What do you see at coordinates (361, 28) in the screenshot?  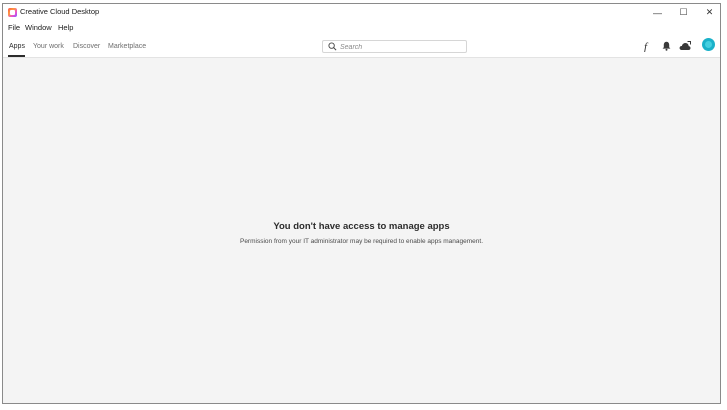 I see `menu-bar: File Window Help` at bounding box center [361, 28].